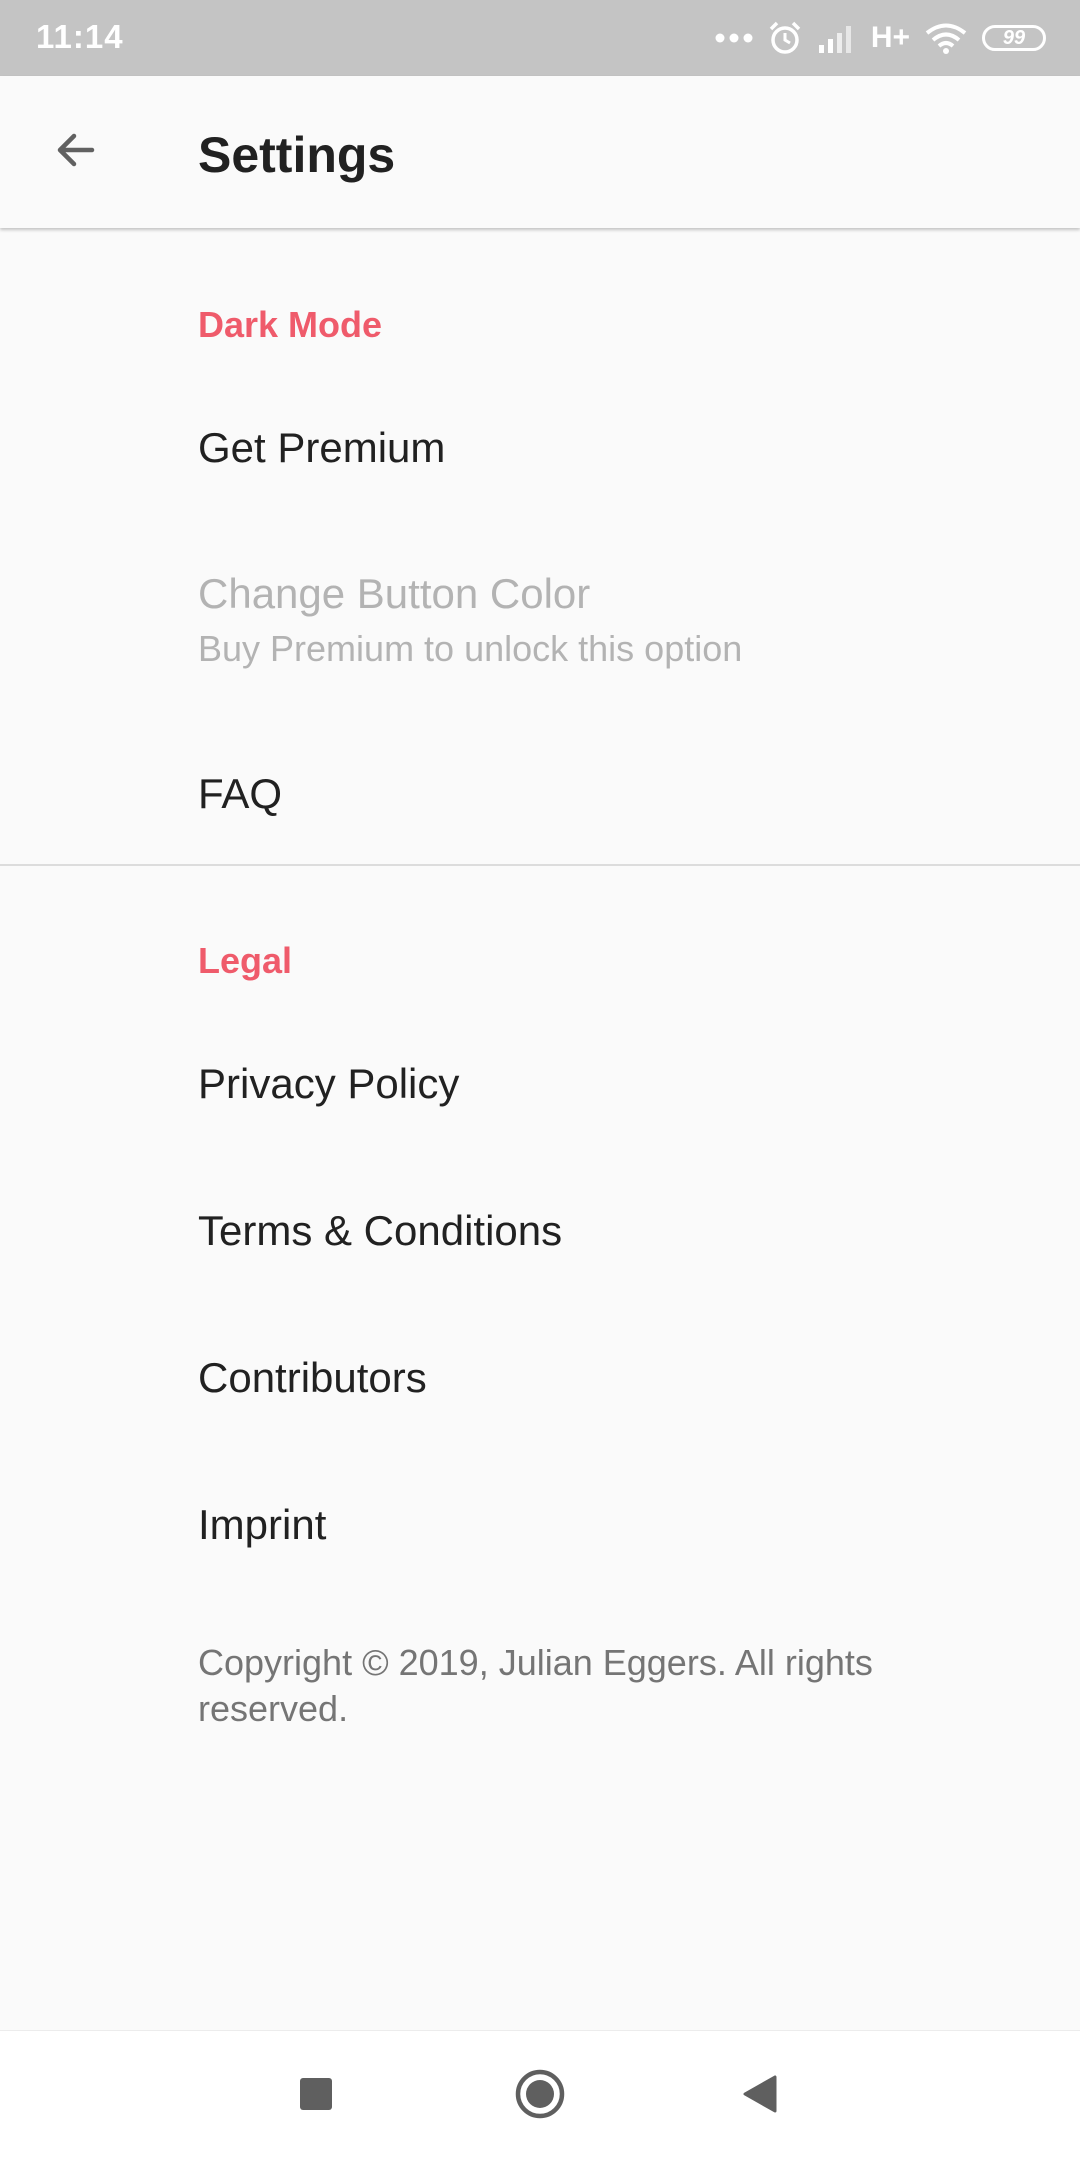 This screenshot has width=1080, height=2161. What do you see at coordinates (329, 1083) in the screenshot?
I see `pref-title: Privacy Policy` at bounding box center [329, 1083].